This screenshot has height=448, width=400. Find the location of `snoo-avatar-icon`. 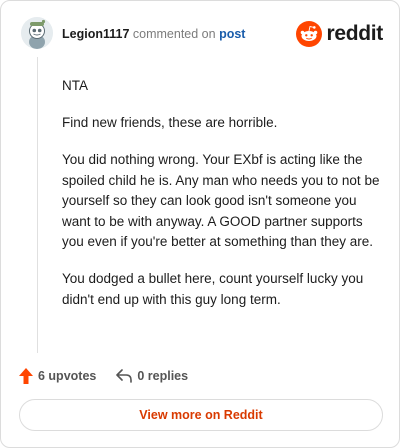

snoo-avatar-icon is located at coordinates (37, 33).